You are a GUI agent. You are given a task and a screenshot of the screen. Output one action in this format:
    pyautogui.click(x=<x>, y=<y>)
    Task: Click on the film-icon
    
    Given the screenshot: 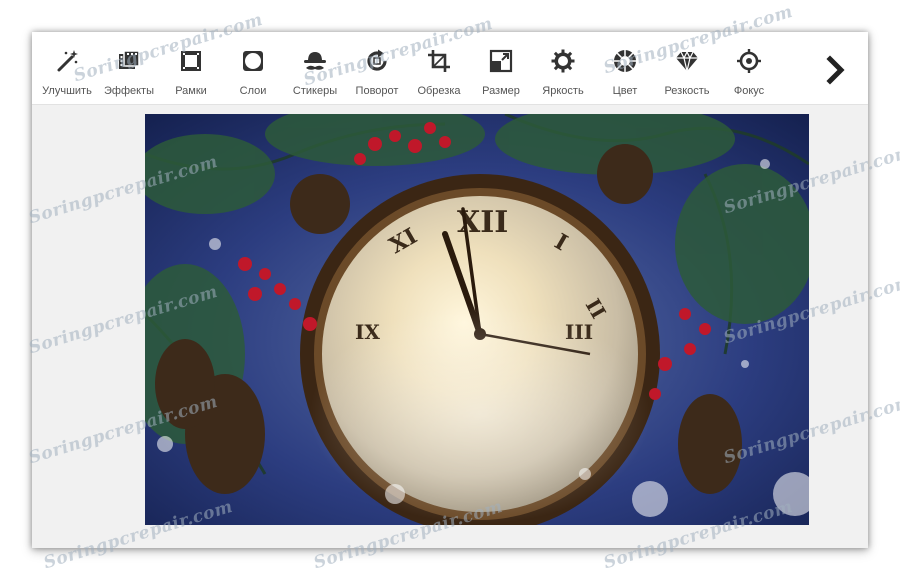 What is the action you would take?
    pyautogui.click(x=129, y=59)
    